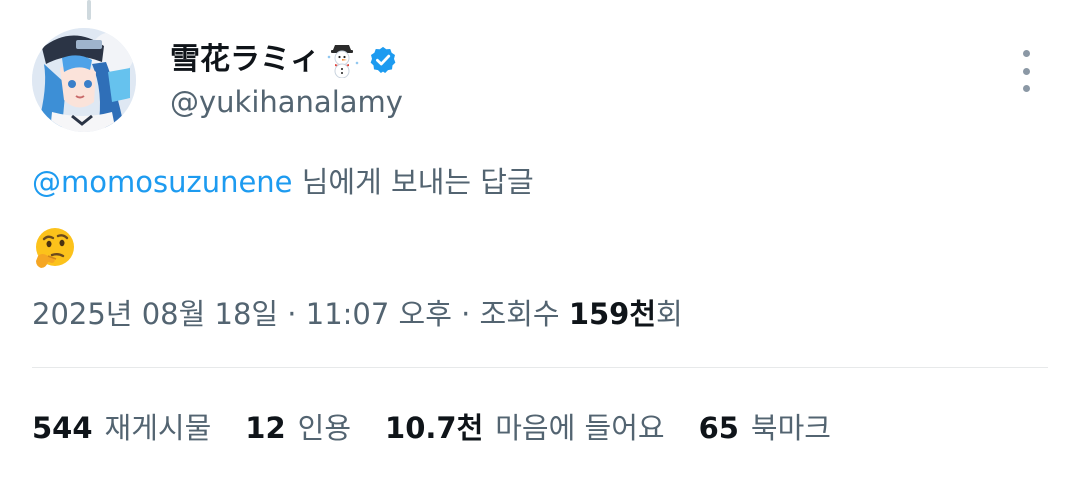  I want to click on retweets-count: 544, so click(62, 428).